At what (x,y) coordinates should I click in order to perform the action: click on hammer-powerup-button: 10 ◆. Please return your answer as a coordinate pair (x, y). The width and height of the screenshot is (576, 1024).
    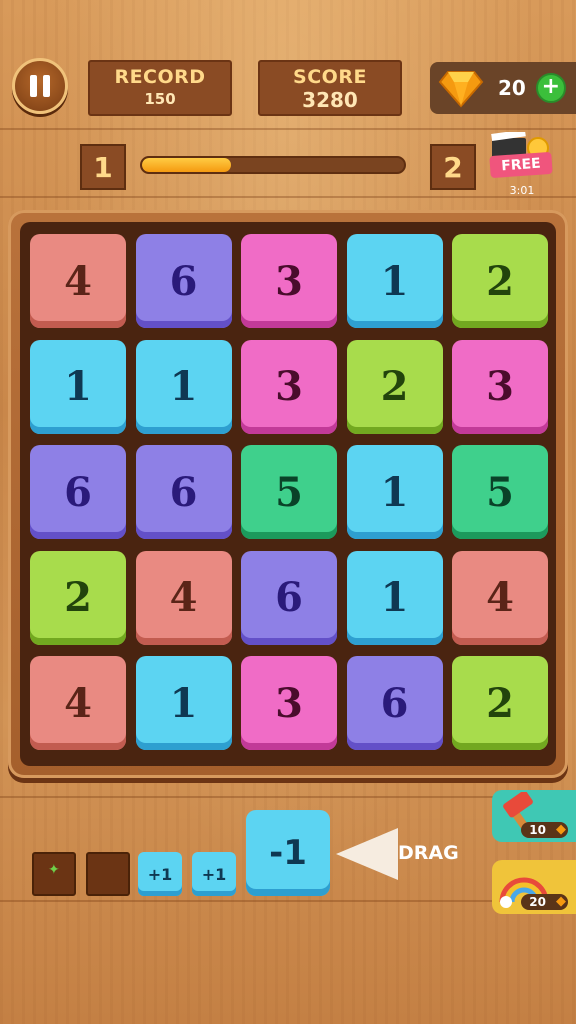
    Looking at the image, I should click on (534, 816).